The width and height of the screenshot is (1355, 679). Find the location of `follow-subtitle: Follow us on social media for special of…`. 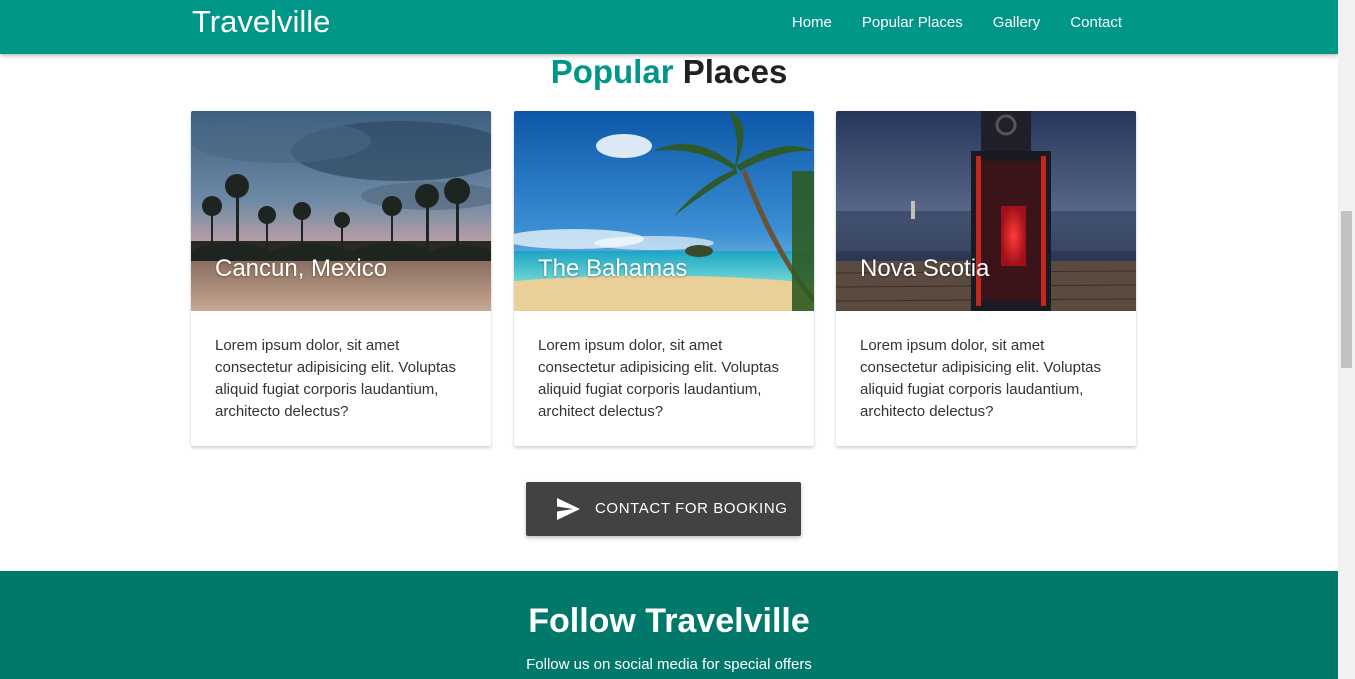

follow-subtitle: Follow us on social media for special of… is located at coordinates (669, 664).